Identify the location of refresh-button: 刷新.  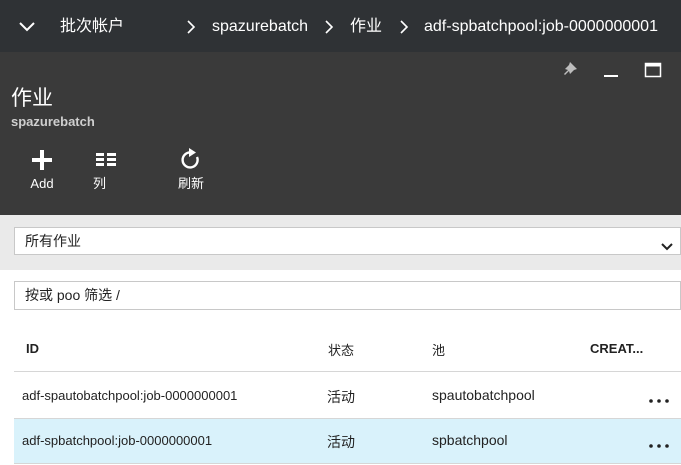
(191, 170).